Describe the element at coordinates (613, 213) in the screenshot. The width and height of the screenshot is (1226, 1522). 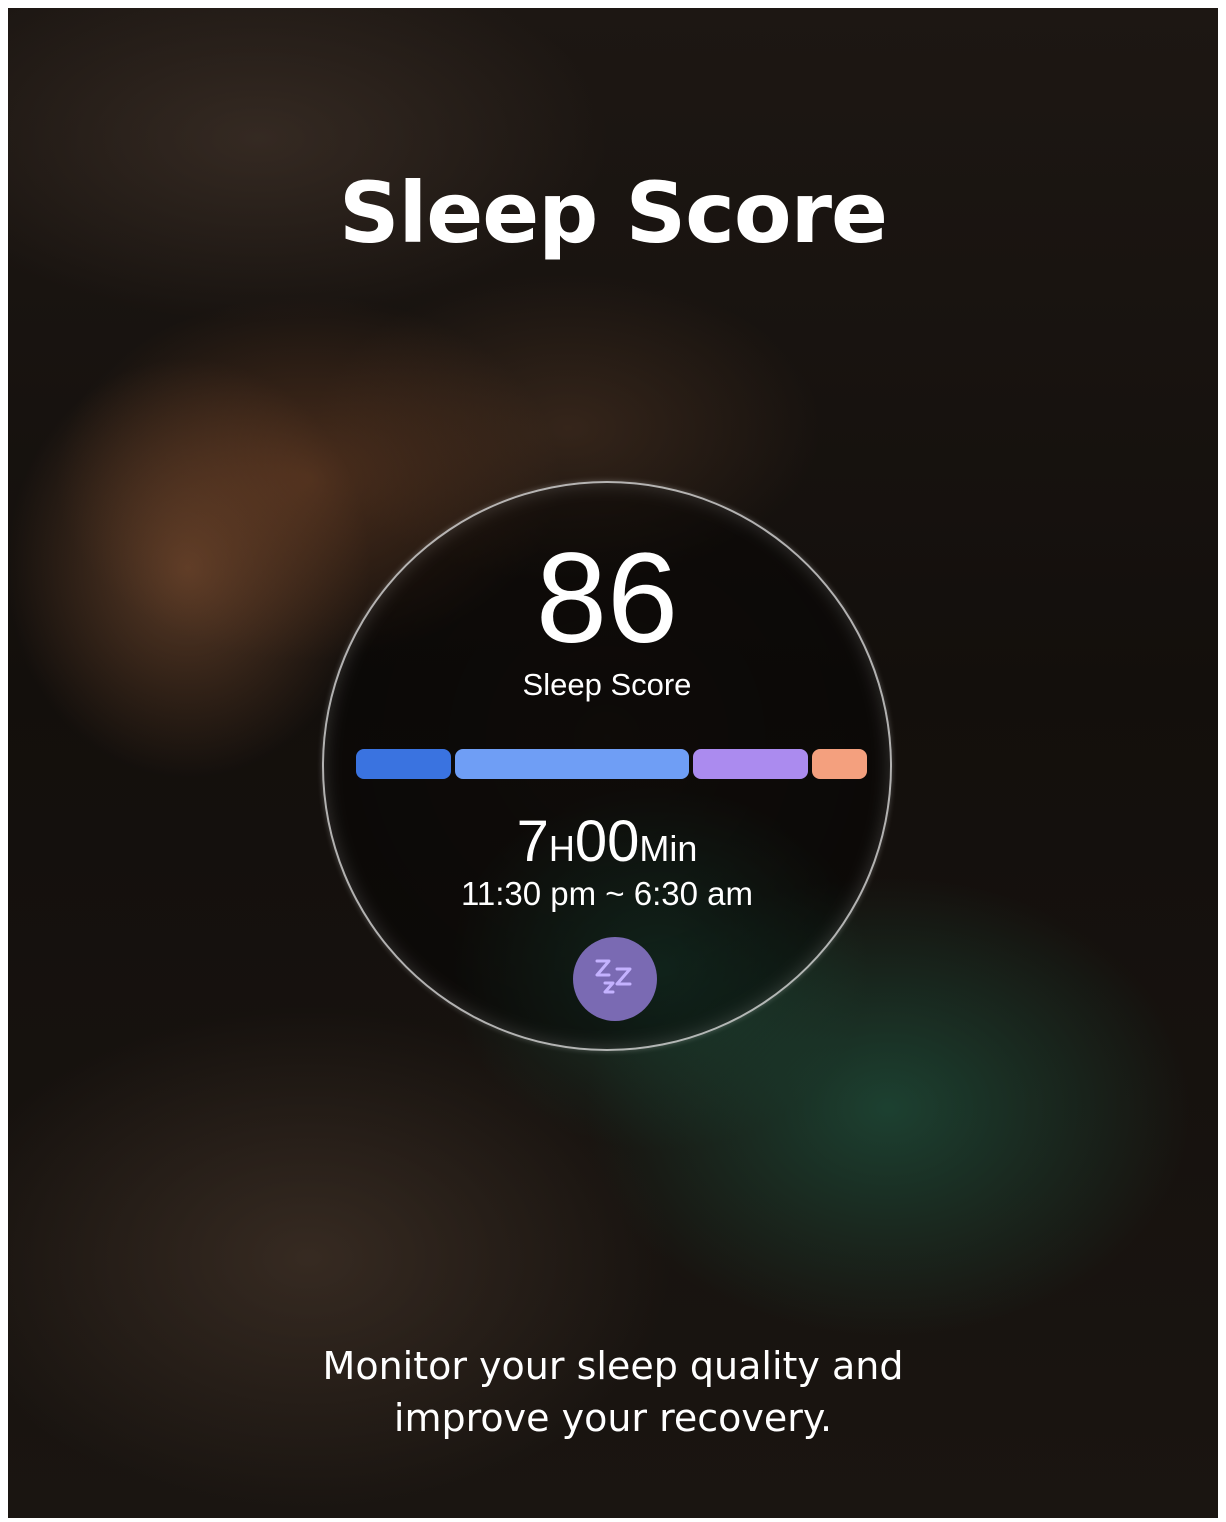
I see `page-title: Sleep Score` at that location.